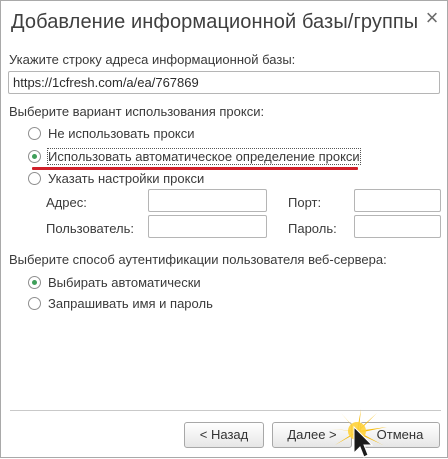 This screenshot has width=448, height=459. I want to click on radio-auth-ask-label: Запрашивать имя и пароль, so click(130, 303).